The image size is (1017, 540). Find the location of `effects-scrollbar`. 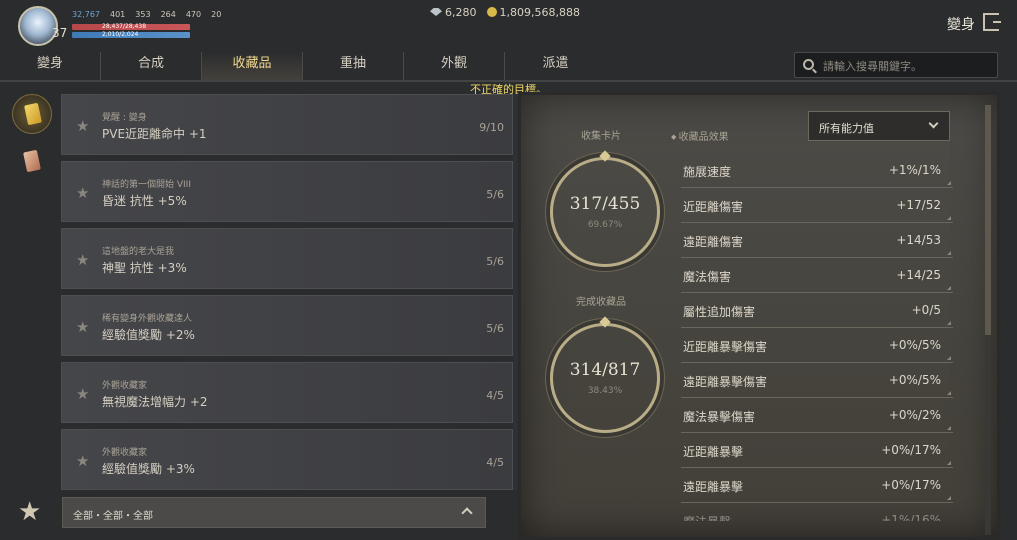

effects-scrollbar is located at coordinates (988, 320).